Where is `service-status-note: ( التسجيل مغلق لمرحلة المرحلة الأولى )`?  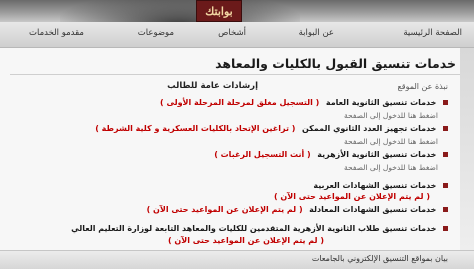
service-status-note: ( التسجيل مغلق لمرحلة المرحلة الأولى ) is located at coordinates (240, 102).